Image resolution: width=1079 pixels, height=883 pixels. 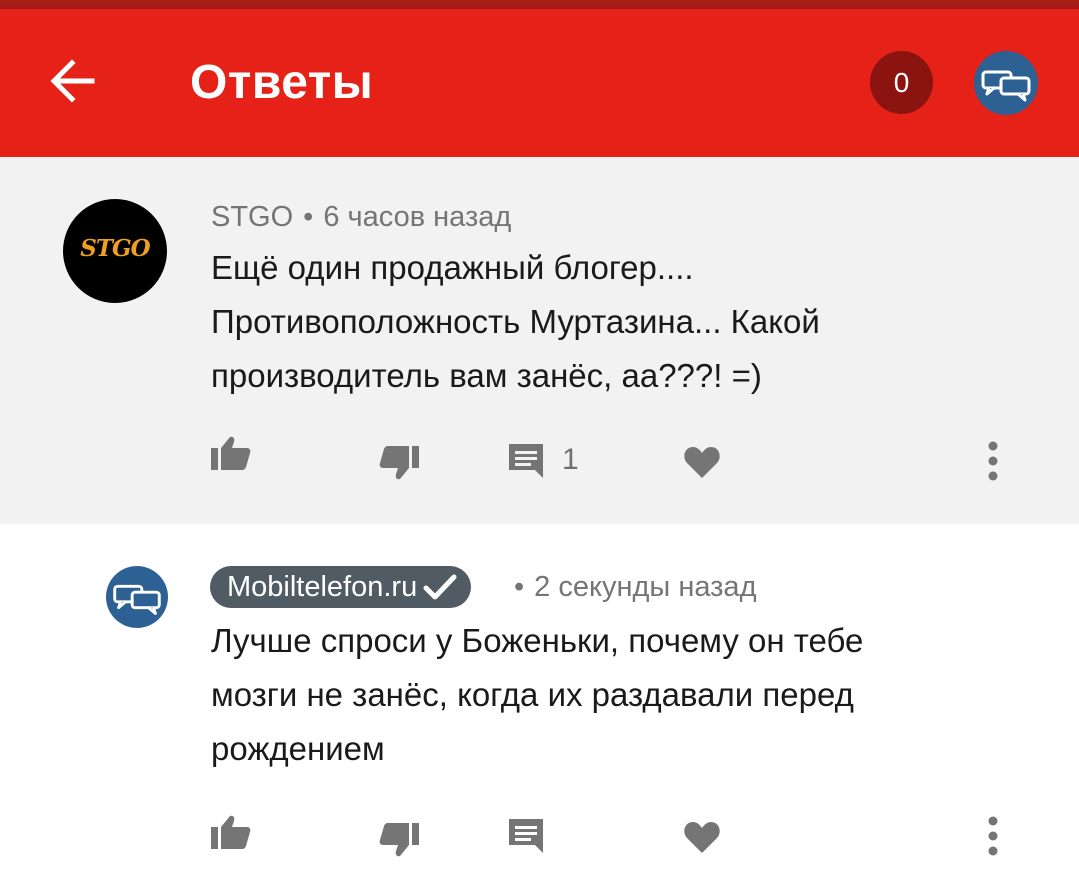 What do you see at coordinates (532, 694) in the screenshot?
I see `comment-line: мозги не занёс, когда их раздавали перед` at bounding box center [532, 694].